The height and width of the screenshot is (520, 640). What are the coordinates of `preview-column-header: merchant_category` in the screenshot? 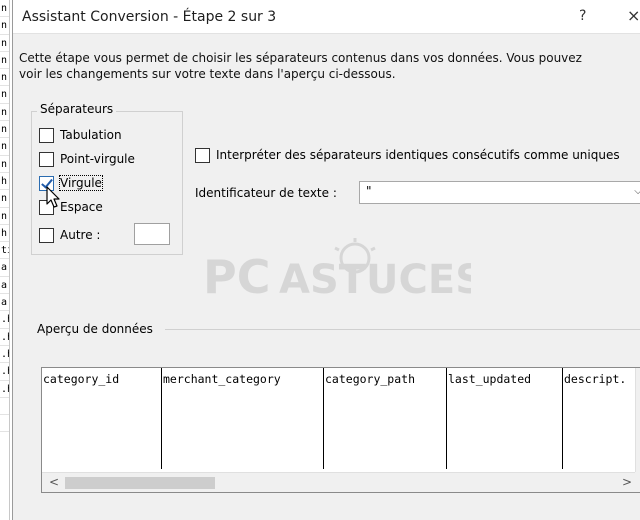 It's located at (222, 379).